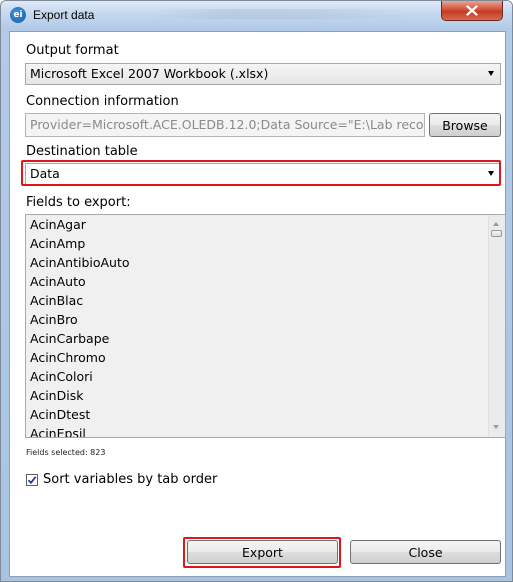  What do you see at coordinates (149, 73) in the screenshot?
I see `output-format-value: Microsoft Excel 2007 Workbook (.xlsx)` at bounding box center [149, 73].